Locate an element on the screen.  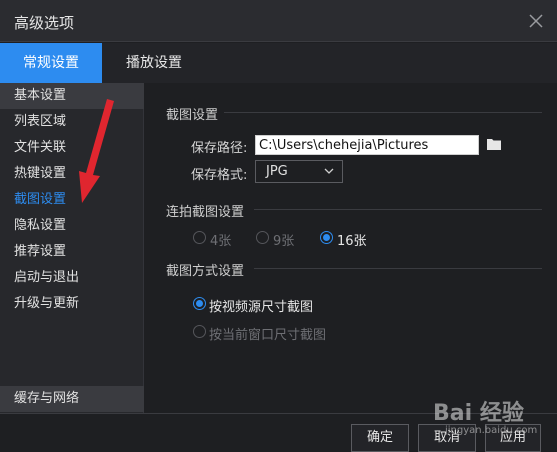
radio-source-size is located at coordinates (199, 303).